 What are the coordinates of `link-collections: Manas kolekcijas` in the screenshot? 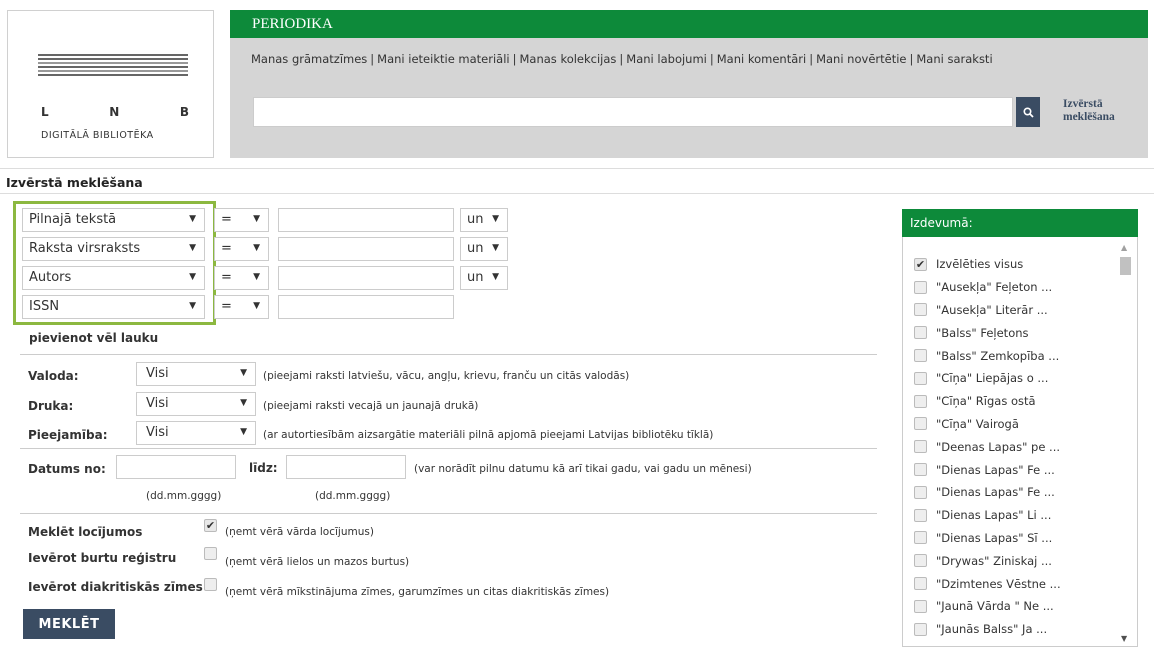 It's located at (568, 59).